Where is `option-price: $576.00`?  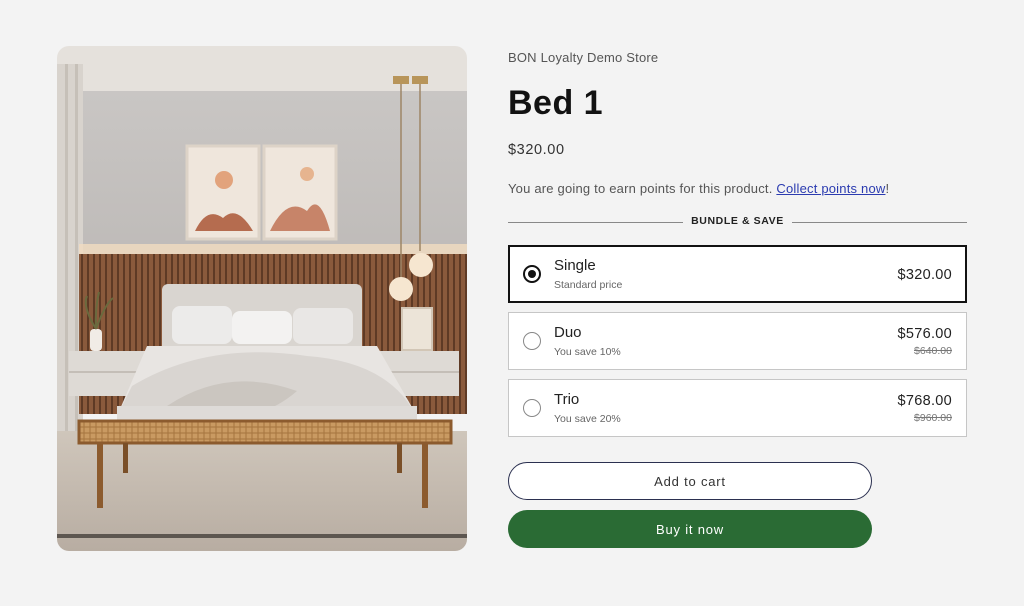
option-price: $576.00 is located at coordinates (924, 334).